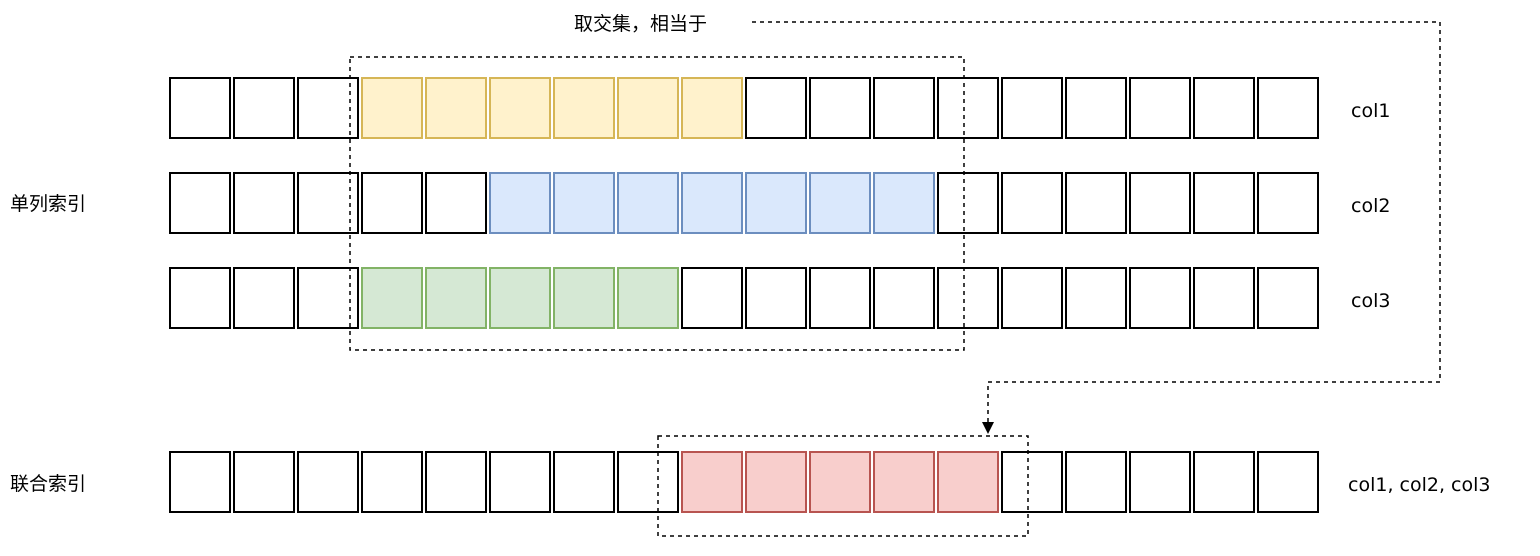 The width and height of the screenshot is (1540, 556). I want to click on composite-index-label: 联合索引, so click(48, 484).